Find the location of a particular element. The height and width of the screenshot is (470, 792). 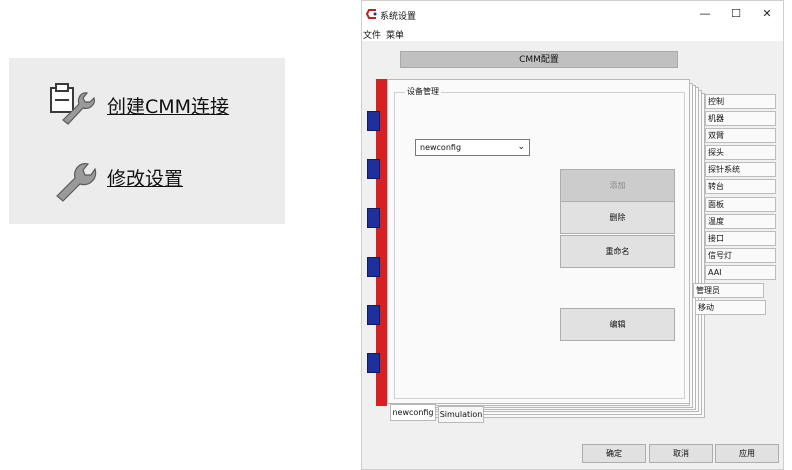

tab-control: 控制 is located at coordinates (740, 101).